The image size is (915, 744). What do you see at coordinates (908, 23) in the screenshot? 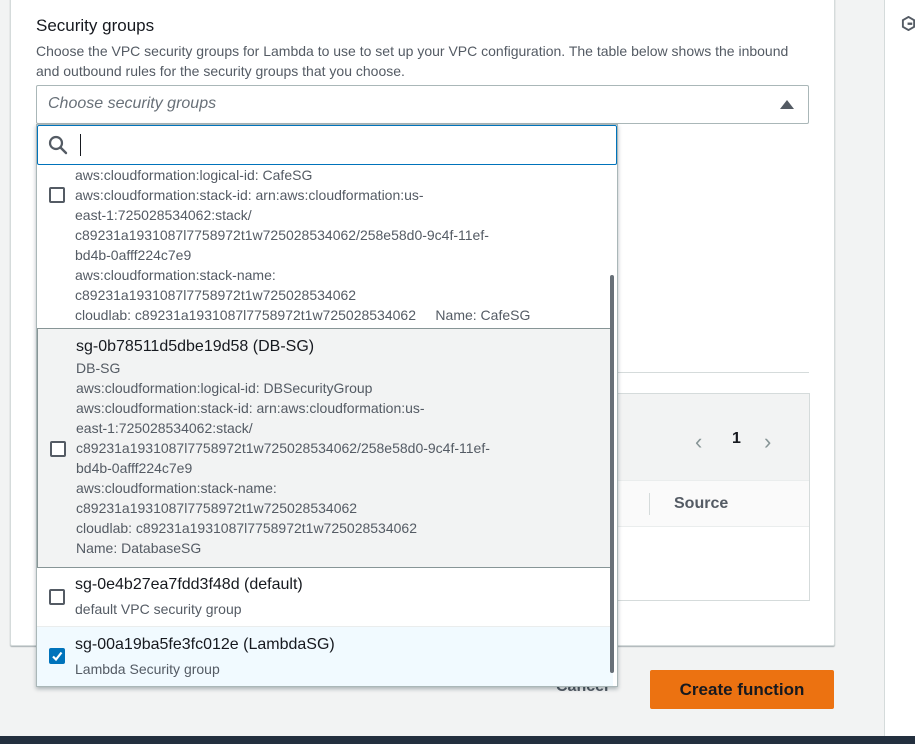
I see `g-icon` at bounding box center [908, 23].